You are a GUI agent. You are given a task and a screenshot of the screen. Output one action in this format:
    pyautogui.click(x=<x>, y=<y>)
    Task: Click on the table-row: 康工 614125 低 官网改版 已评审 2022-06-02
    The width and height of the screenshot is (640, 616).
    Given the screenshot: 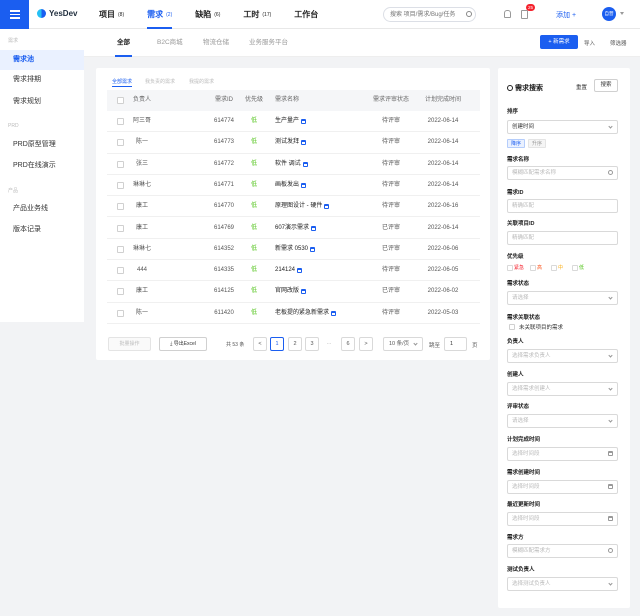 What is the action you would take?
    pyautogui.click(x=293, y=292)
    